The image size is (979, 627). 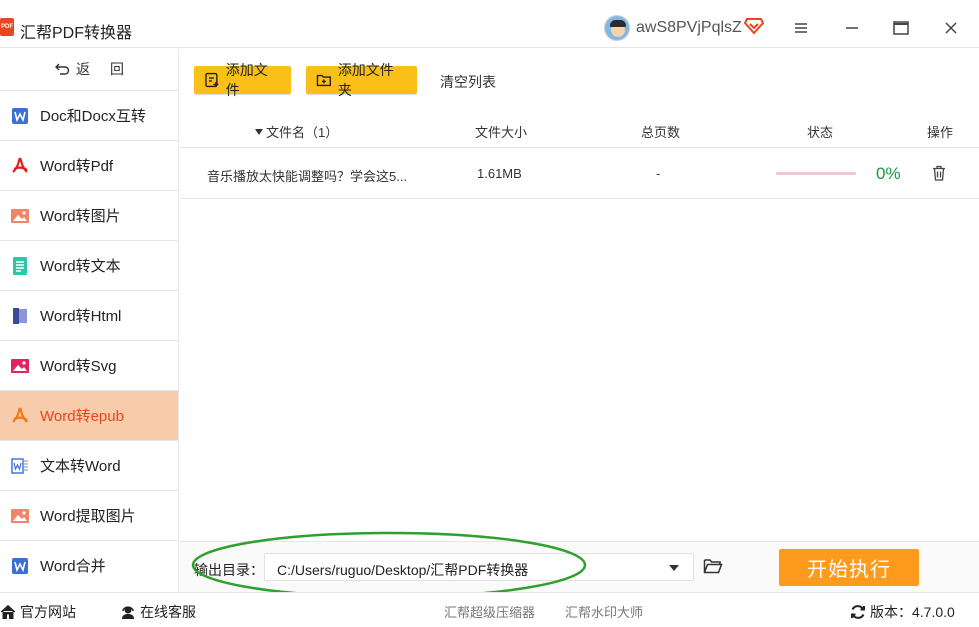 What do you see at coordinates (117, 69) in the screenshot?
I see `back-label-2: 回` at bounding box center [117, 69].